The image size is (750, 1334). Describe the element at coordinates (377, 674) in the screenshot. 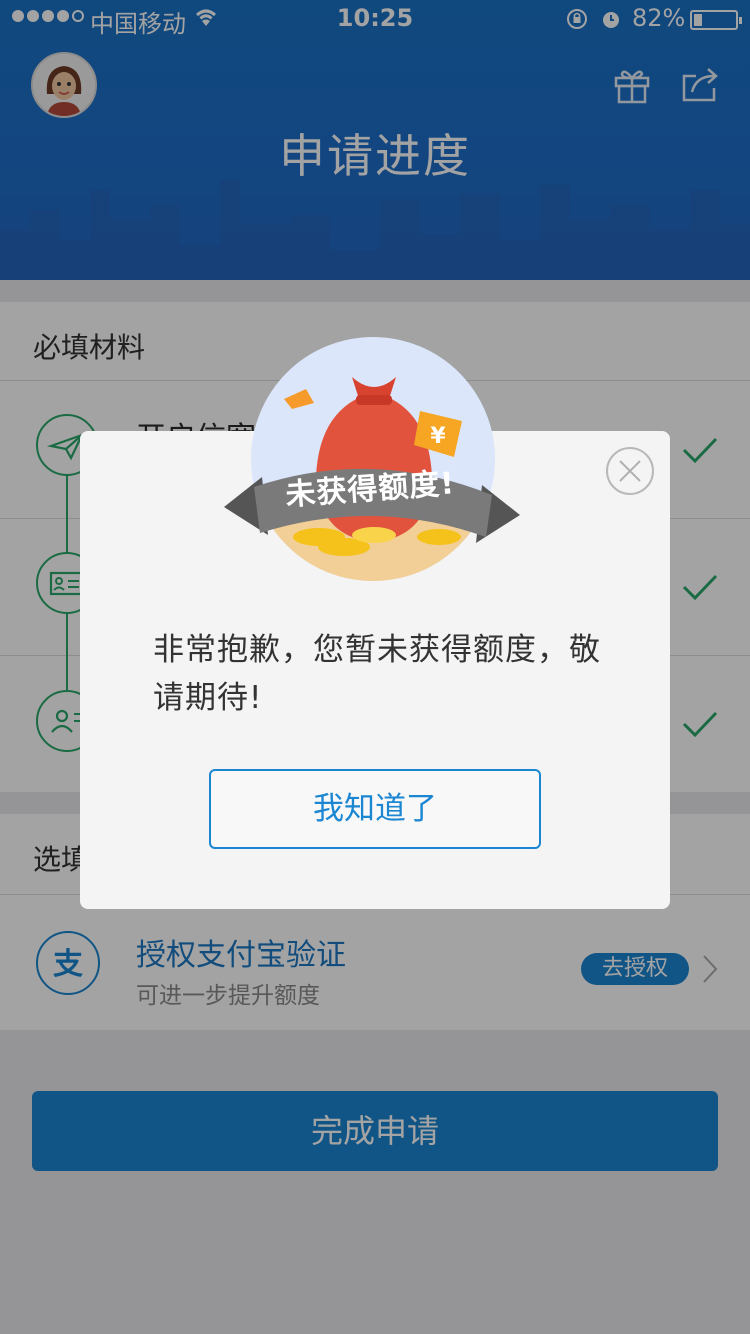

I see `dialog-message: 非常抱歉，您暂未获得额度，敬请期待!` at that location.